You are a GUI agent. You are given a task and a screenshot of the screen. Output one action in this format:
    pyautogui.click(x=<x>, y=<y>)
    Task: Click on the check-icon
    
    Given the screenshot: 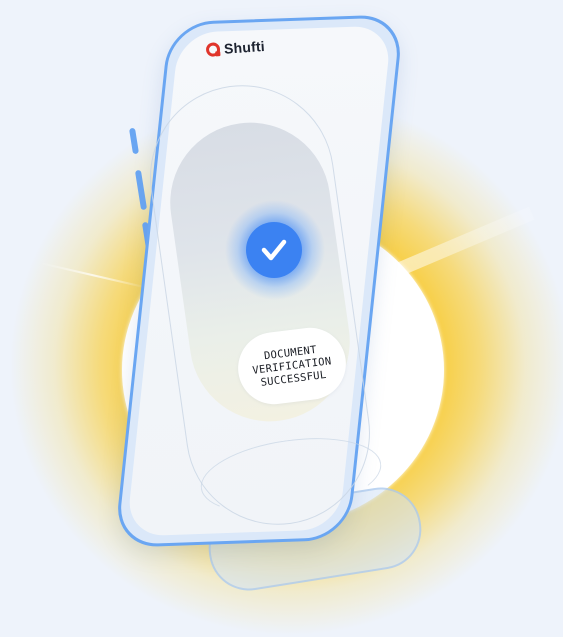 What is the action you would take?
    pyautogui.click(x=274, y=250)
    